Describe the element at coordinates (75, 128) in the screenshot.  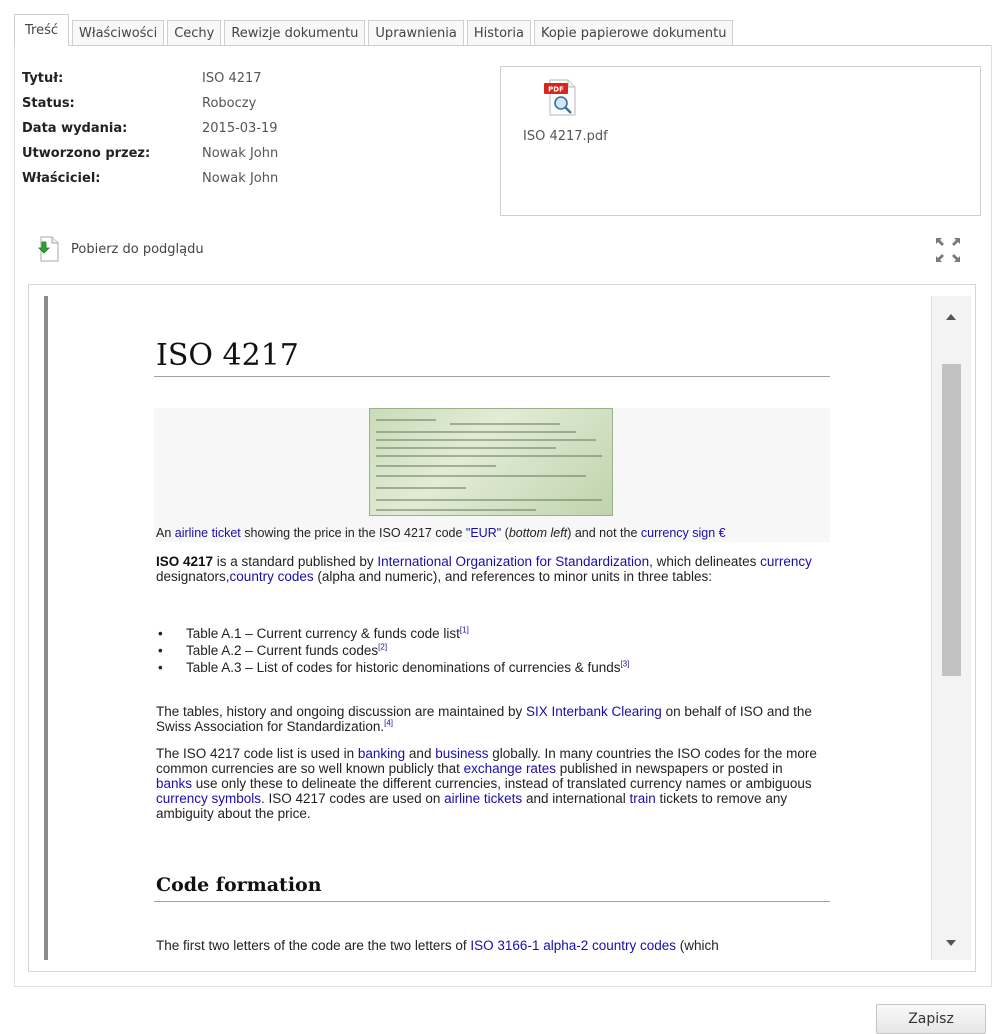
I see `meta-label: Data wydania:` at that location.